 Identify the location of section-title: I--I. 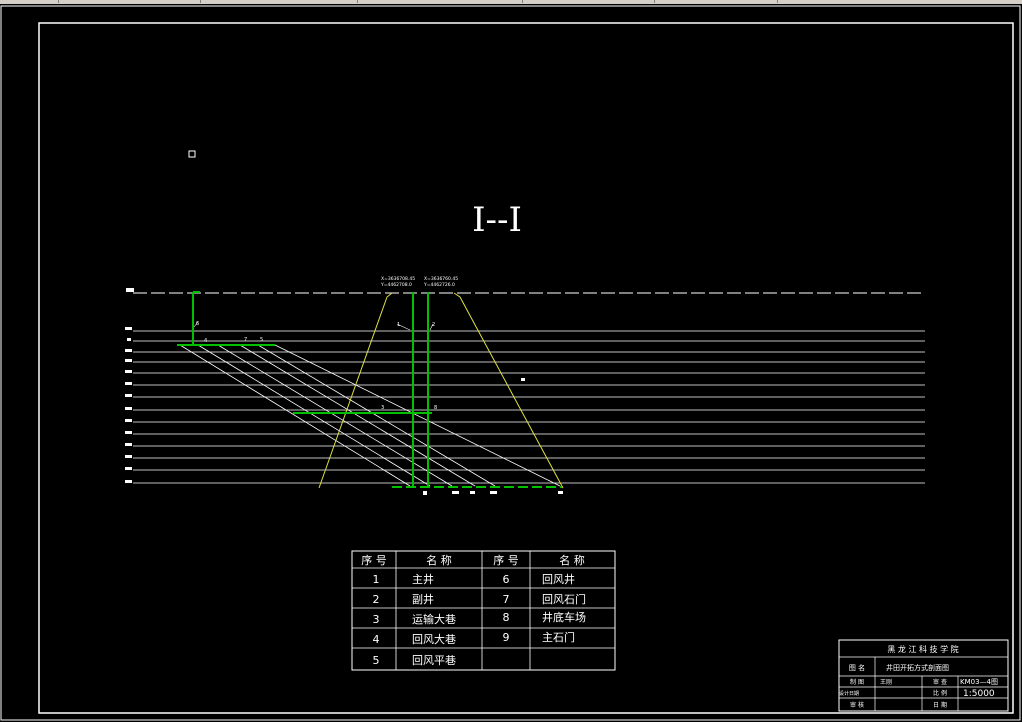
(497, 220).